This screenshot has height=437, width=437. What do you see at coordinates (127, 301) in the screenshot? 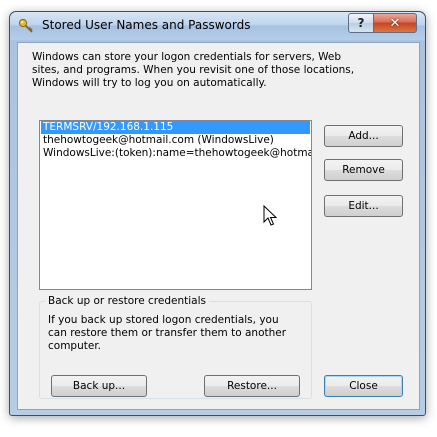
I see `backup-group-title: Back up or restore credentials` at bounding box center [127, 301].